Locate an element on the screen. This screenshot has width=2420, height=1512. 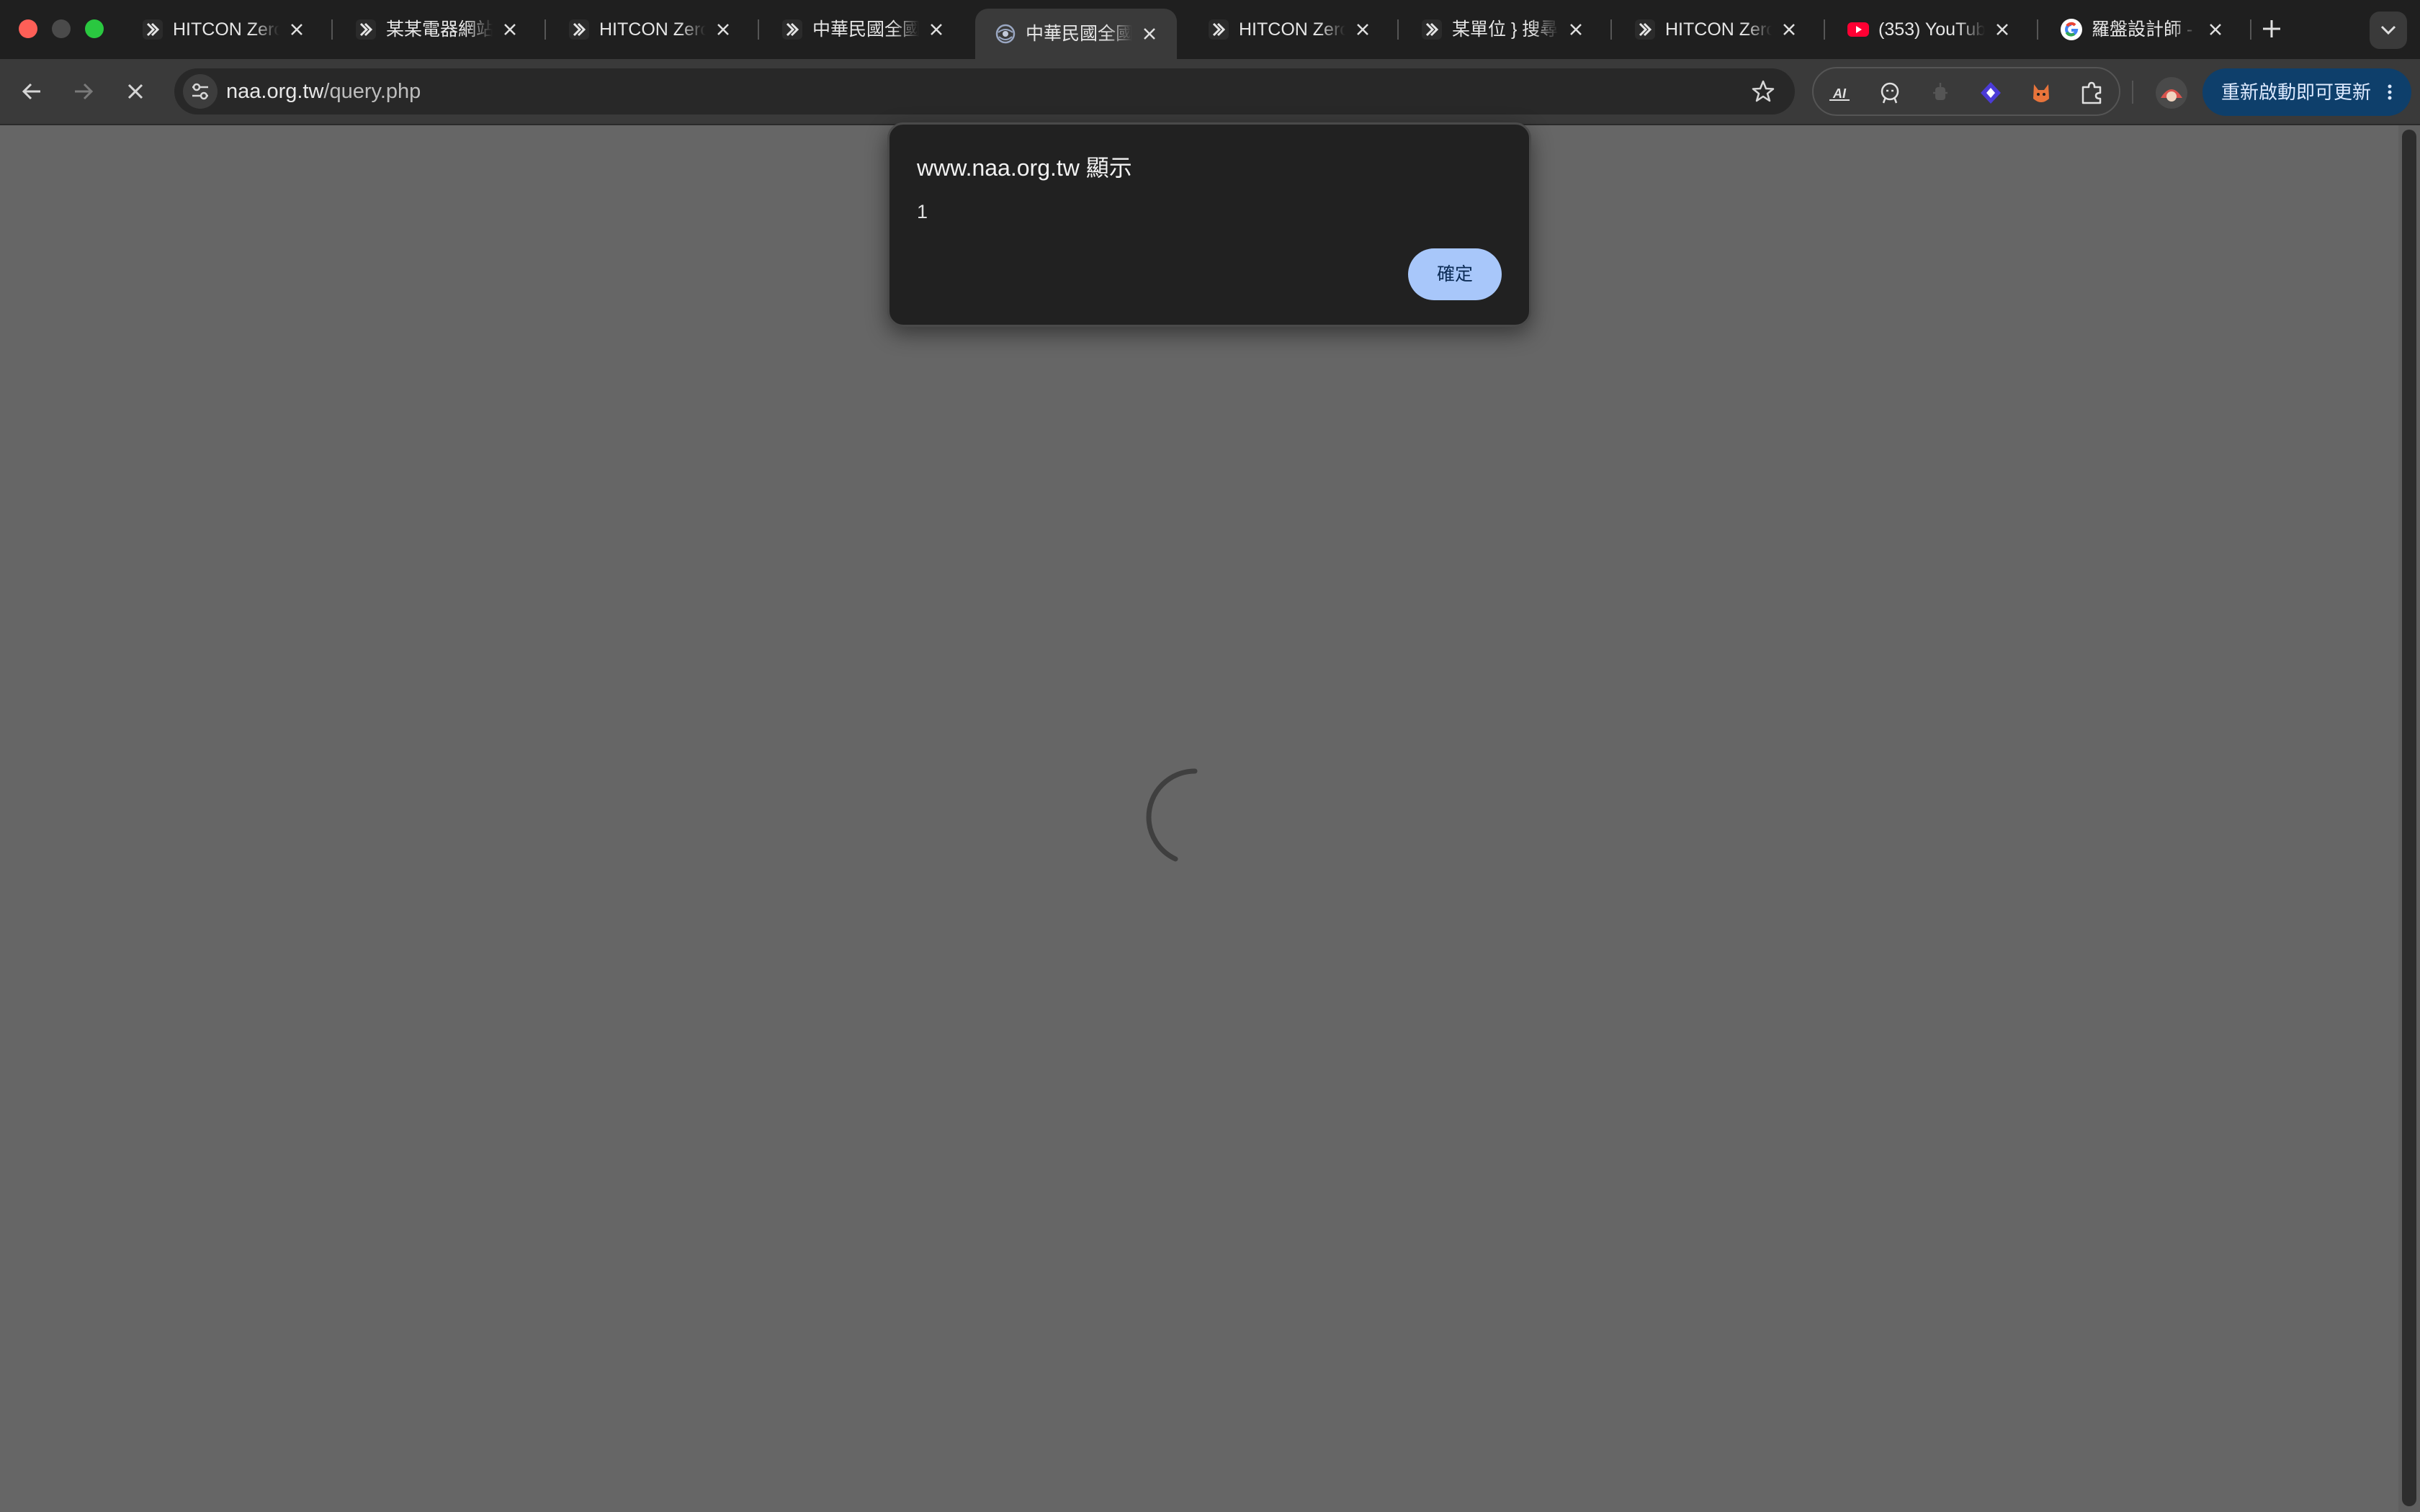
tab-youtube: (353) YouTube is located at coordinates (1929, 29).